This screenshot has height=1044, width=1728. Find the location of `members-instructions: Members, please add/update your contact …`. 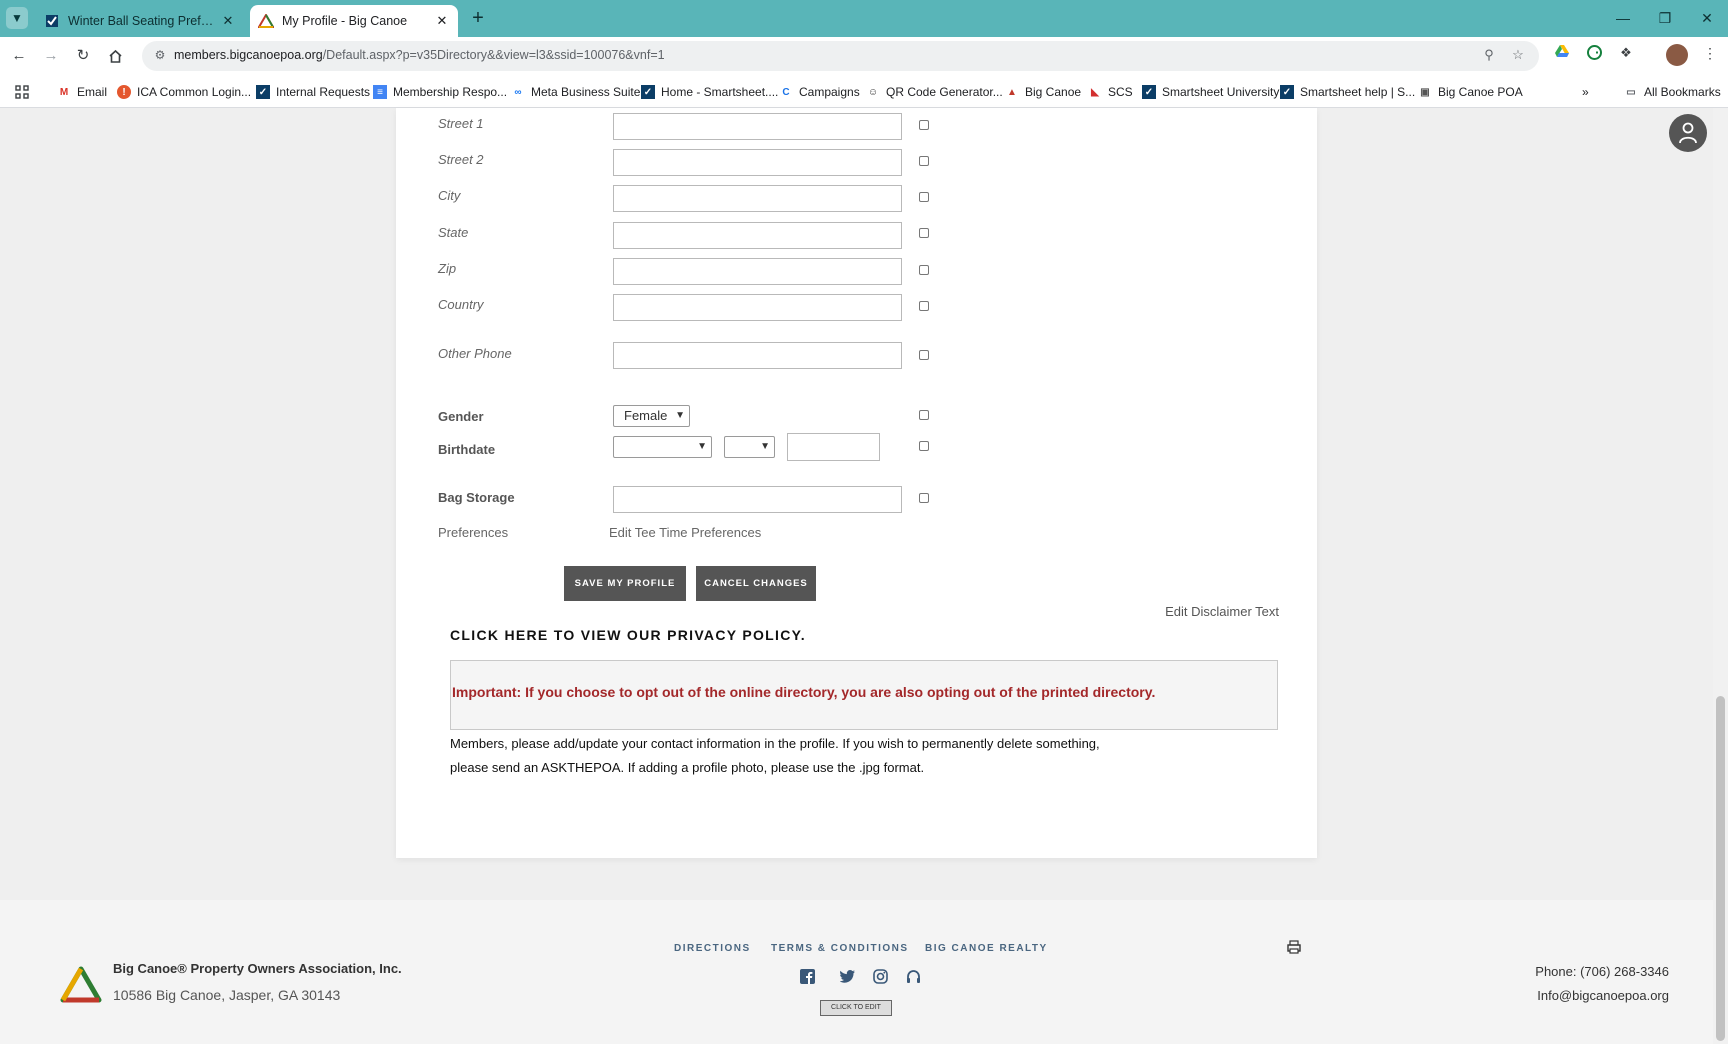

members-instructions: Members, please add/update your contact … is located at coordinates (800, 756).